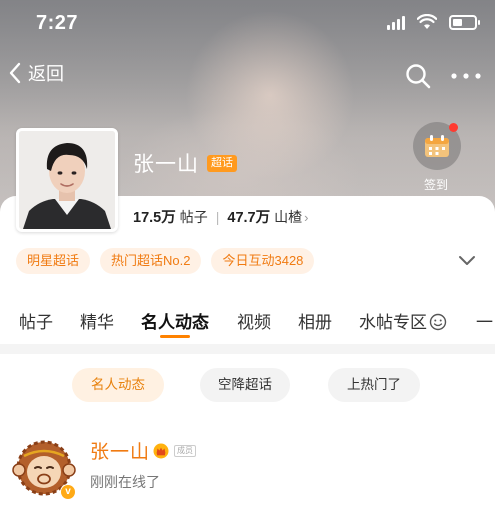 The width and height of the screenshot is (495, 518). I want to click on tab-albums: 相册, so click(315, 320).